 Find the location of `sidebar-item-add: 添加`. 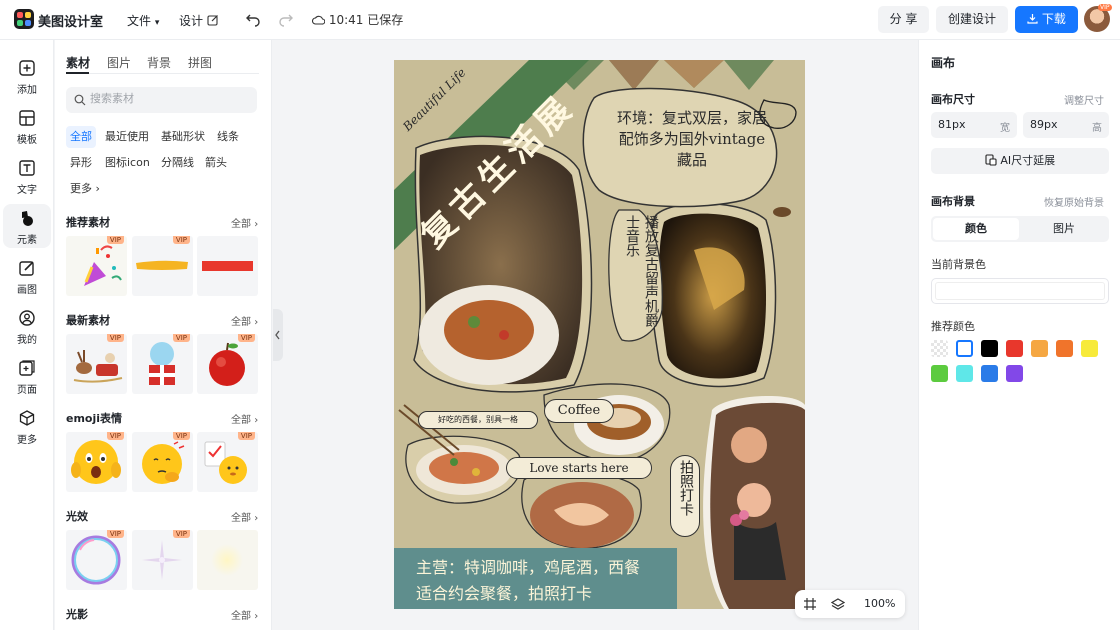

sidebar-item-add: 添加 is located at coordinates (27, 76).